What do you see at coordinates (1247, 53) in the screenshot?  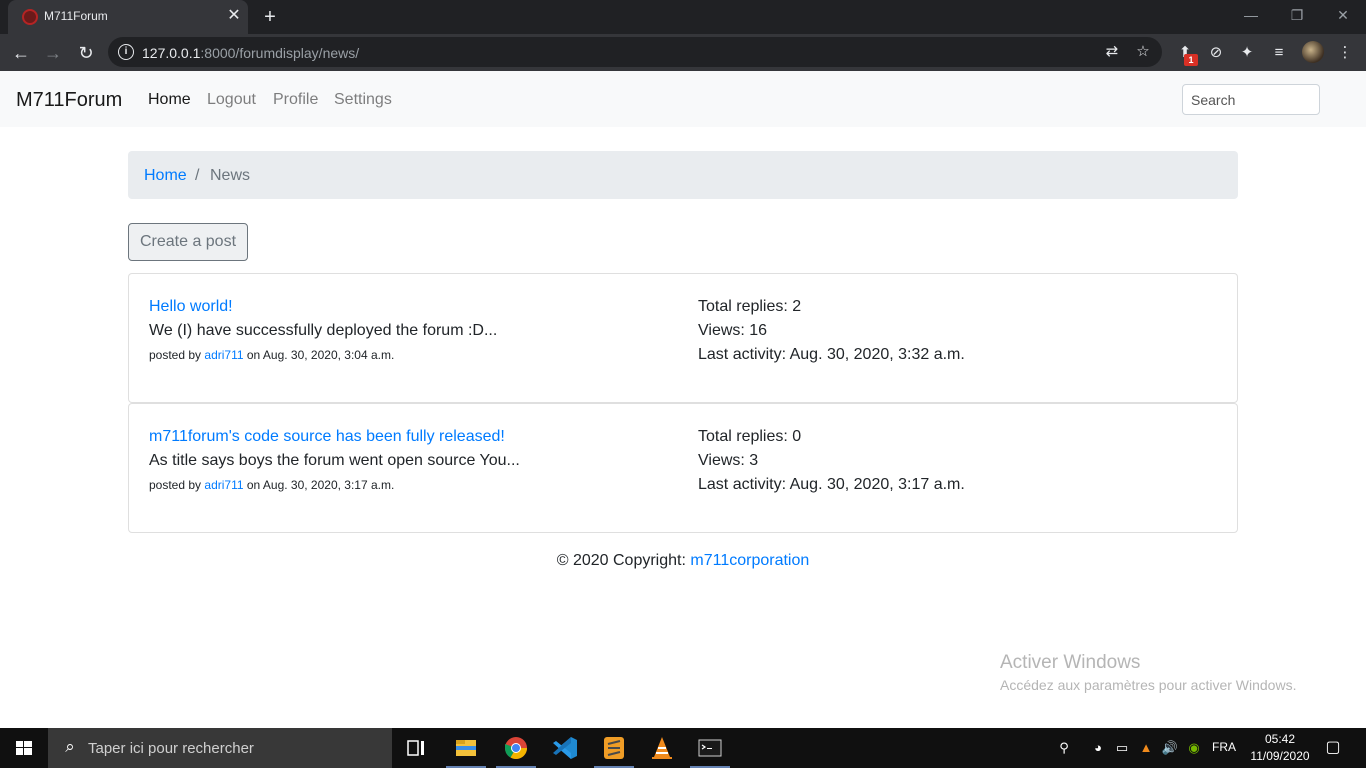 I see `extensions-puzzle-icon: ✦` at bounding box center [1247, 53].